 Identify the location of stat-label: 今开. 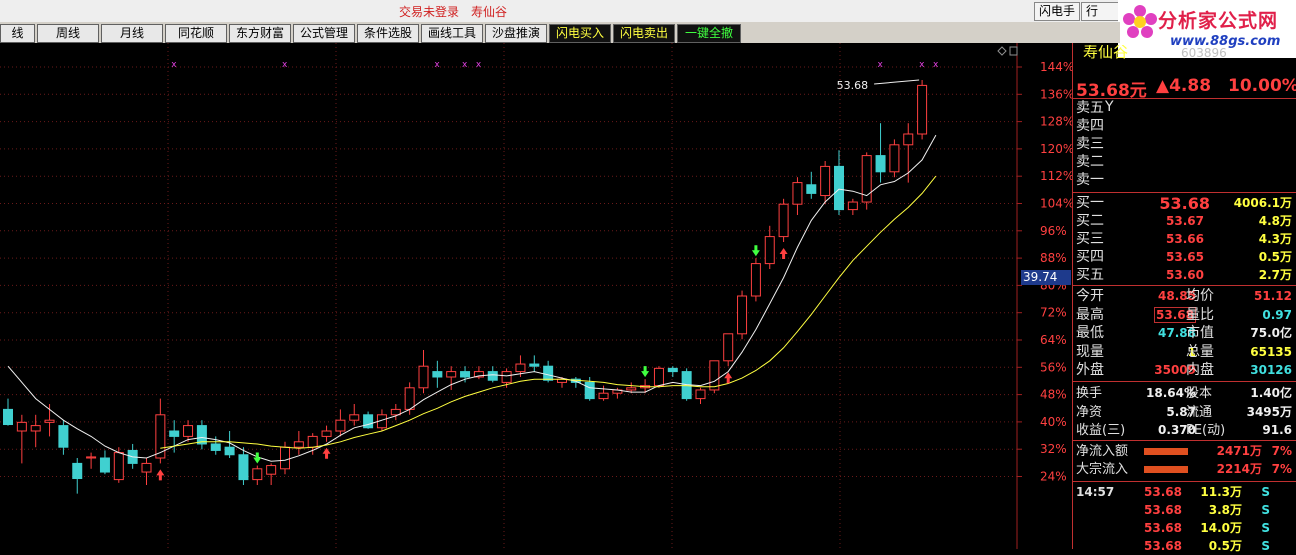
(1090, 296).